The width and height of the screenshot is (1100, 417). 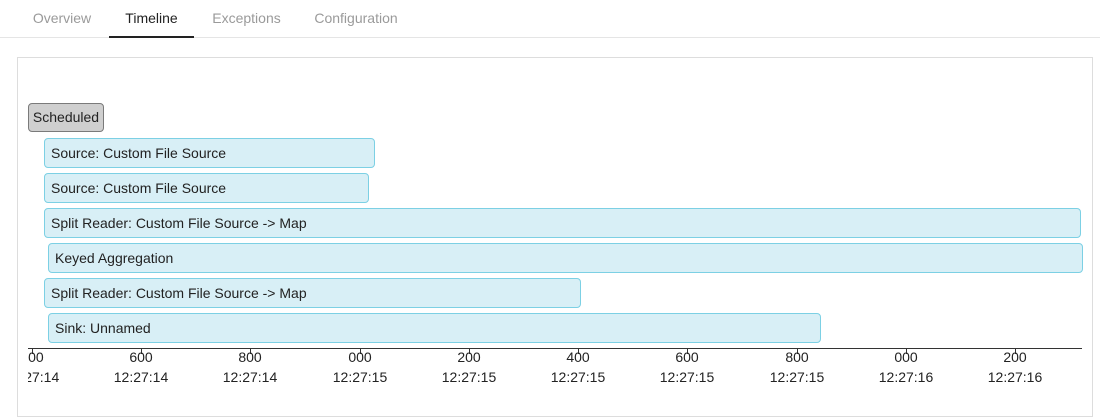 What do you see at coordinates (312, 293) in the screenshot?
I see `timeline-item-split-reader-2: Split Reader: Custom File Source -> Map` at bounding box center [312, 293].